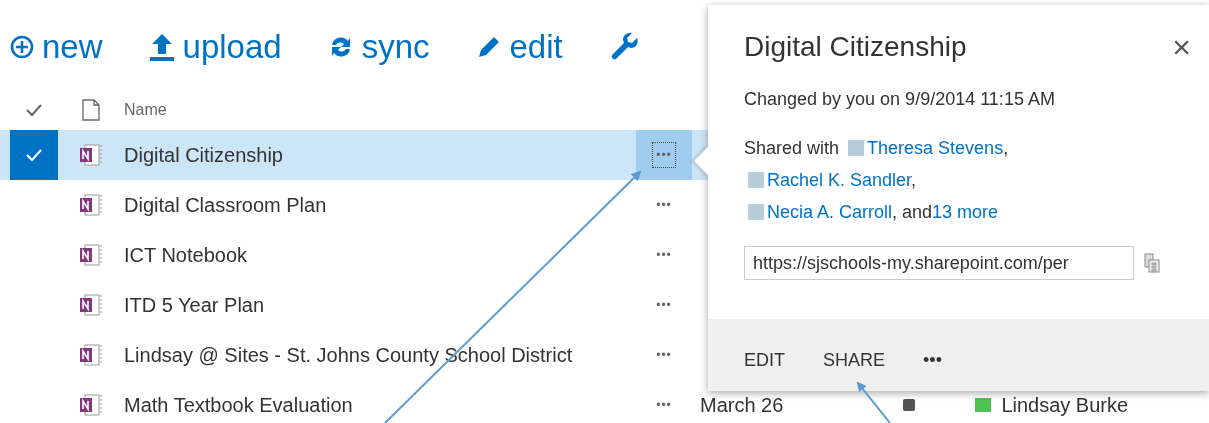 Image resolution: width=1209 pixels, height=423 pixels. What do you see at coordinates (1065, 405) in the screenshot?
I see `person-name: Lindsay Burke` at bounding box center [1065, 405].